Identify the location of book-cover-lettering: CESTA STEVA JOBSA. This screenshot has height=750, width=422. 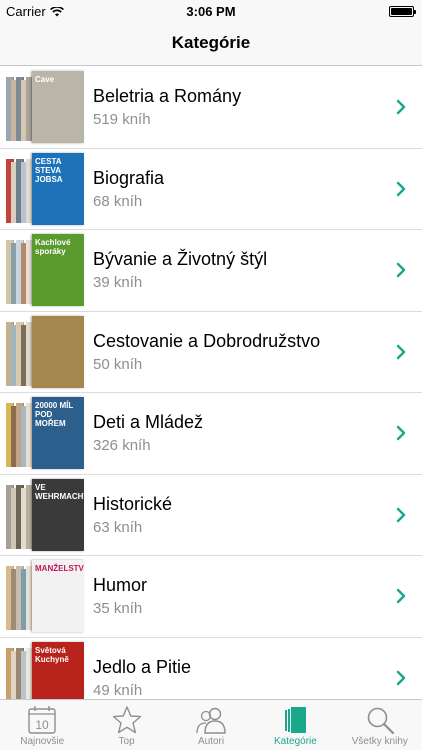
(49, 170).